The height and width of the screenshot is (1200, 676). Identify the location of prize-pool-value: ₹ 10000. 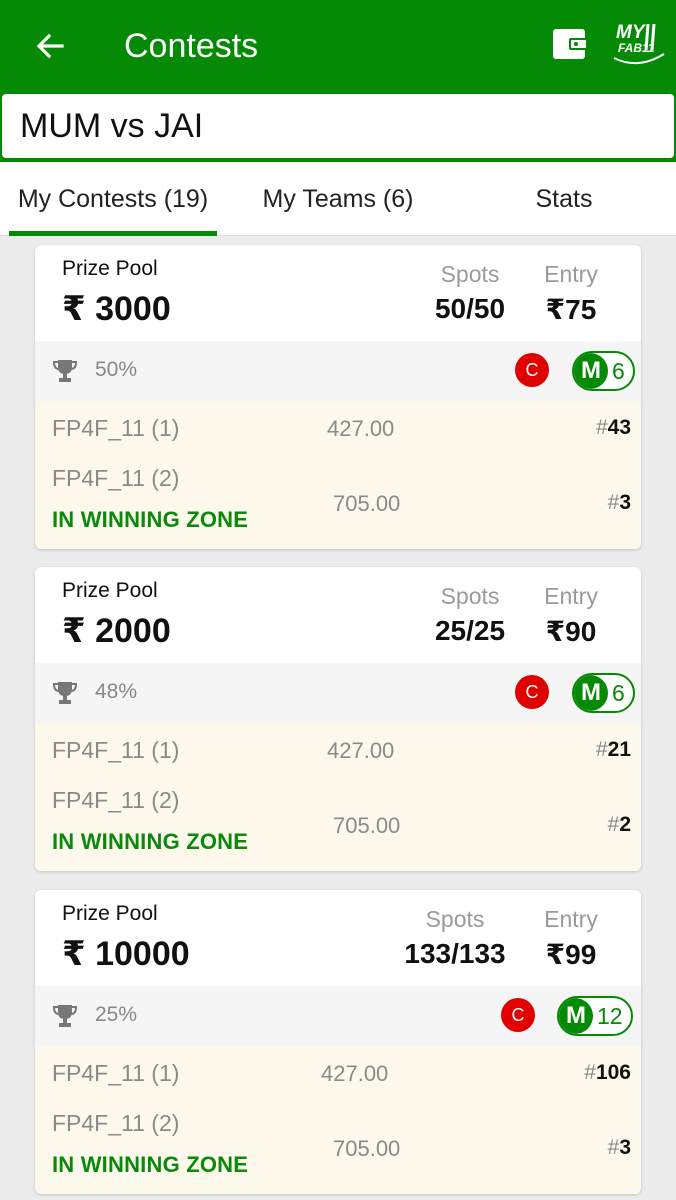
(126, 954).